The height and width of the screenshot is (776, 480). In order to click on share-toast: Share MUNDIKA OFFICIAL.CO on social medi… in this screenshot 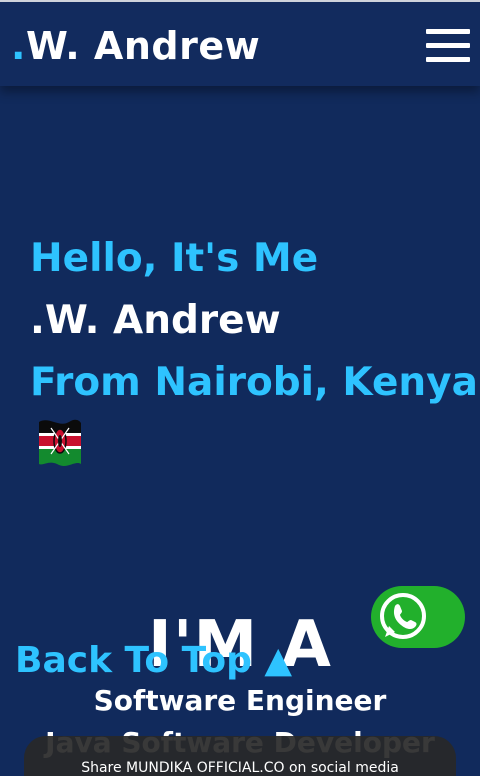, I will do `click(240, 756)`.